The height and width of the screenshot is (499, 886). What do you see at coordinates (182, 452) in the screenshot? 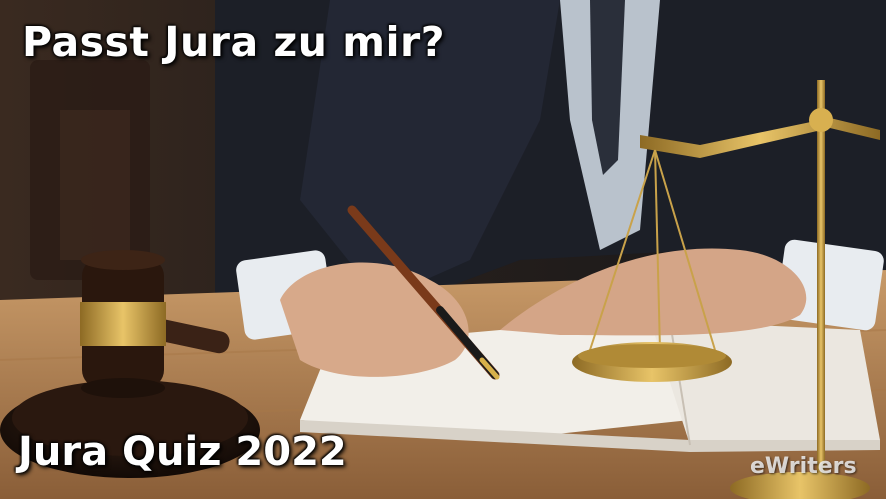
I see `quiz-title: Jura Quiz 2022` at bounding box center [182, 452].